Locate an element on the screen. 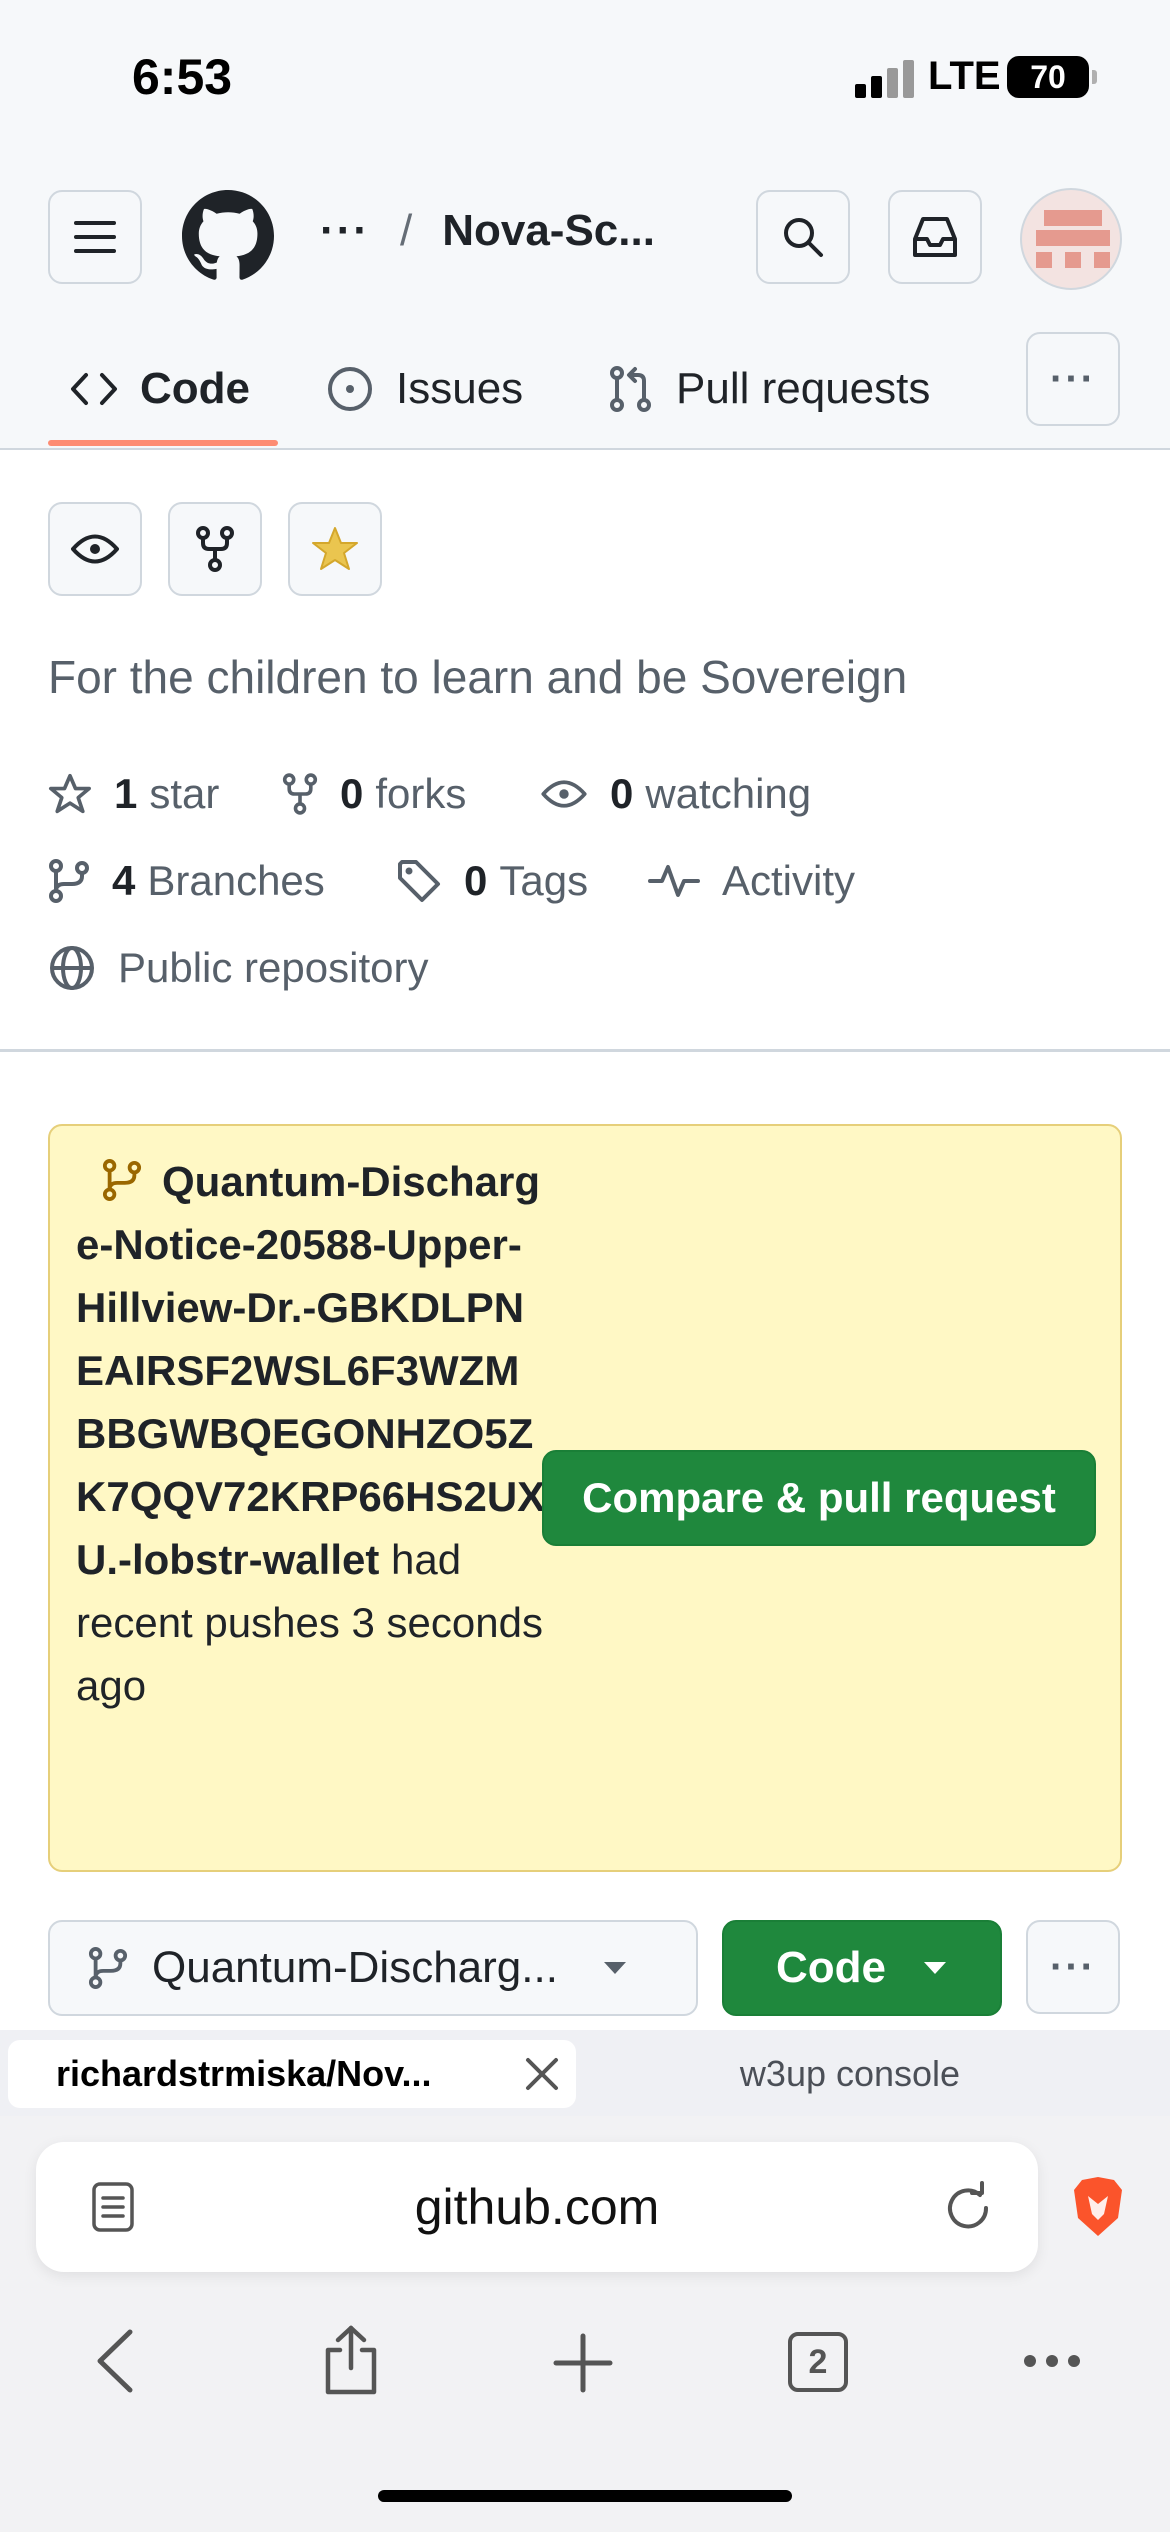 The width and height of the screenshot is (1170, 2532). chevron-left-icon is located at coordinates (115, 2361).